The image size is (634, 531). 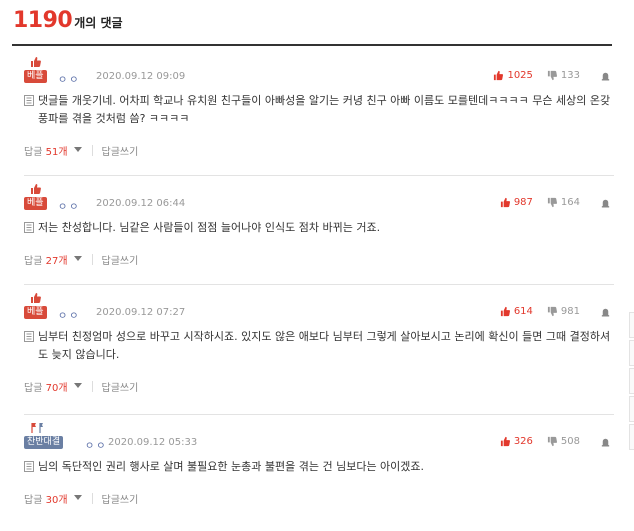 What do you see at coordinates (523, 202) in the screenshot?
I see `upvote-count: 987` at bounding box center [523, 202].